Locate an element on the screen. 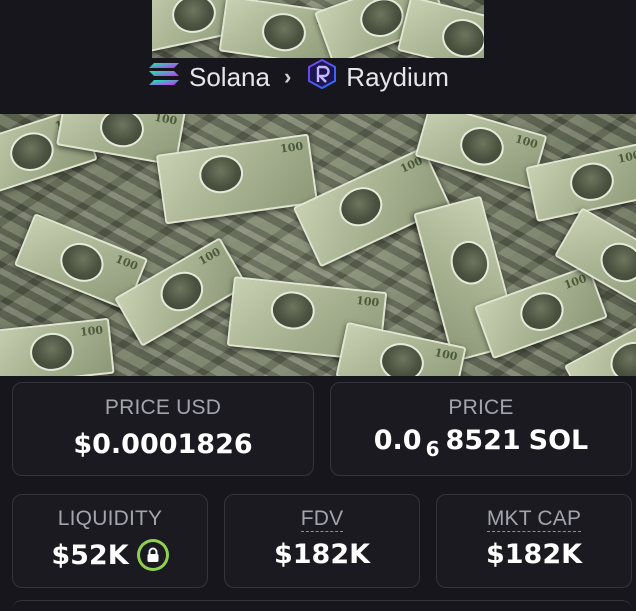 Image resolution: width=636 pixels, height=611 pixels. liquidity-value-row: $52K is located at coordinates (110, 555).